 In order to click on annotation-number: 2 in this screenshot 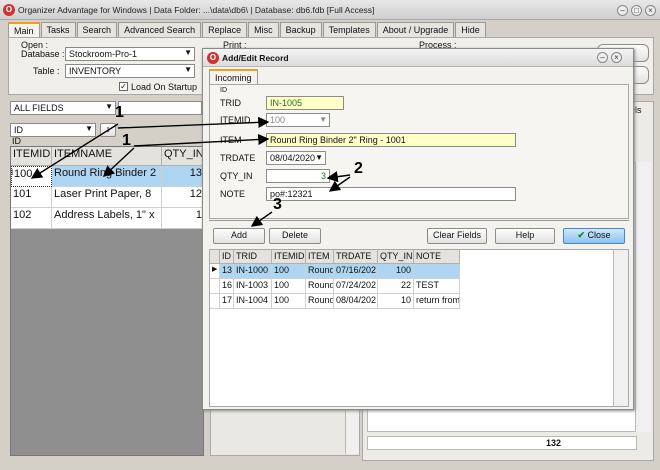, I will do `click(358, 168)`.